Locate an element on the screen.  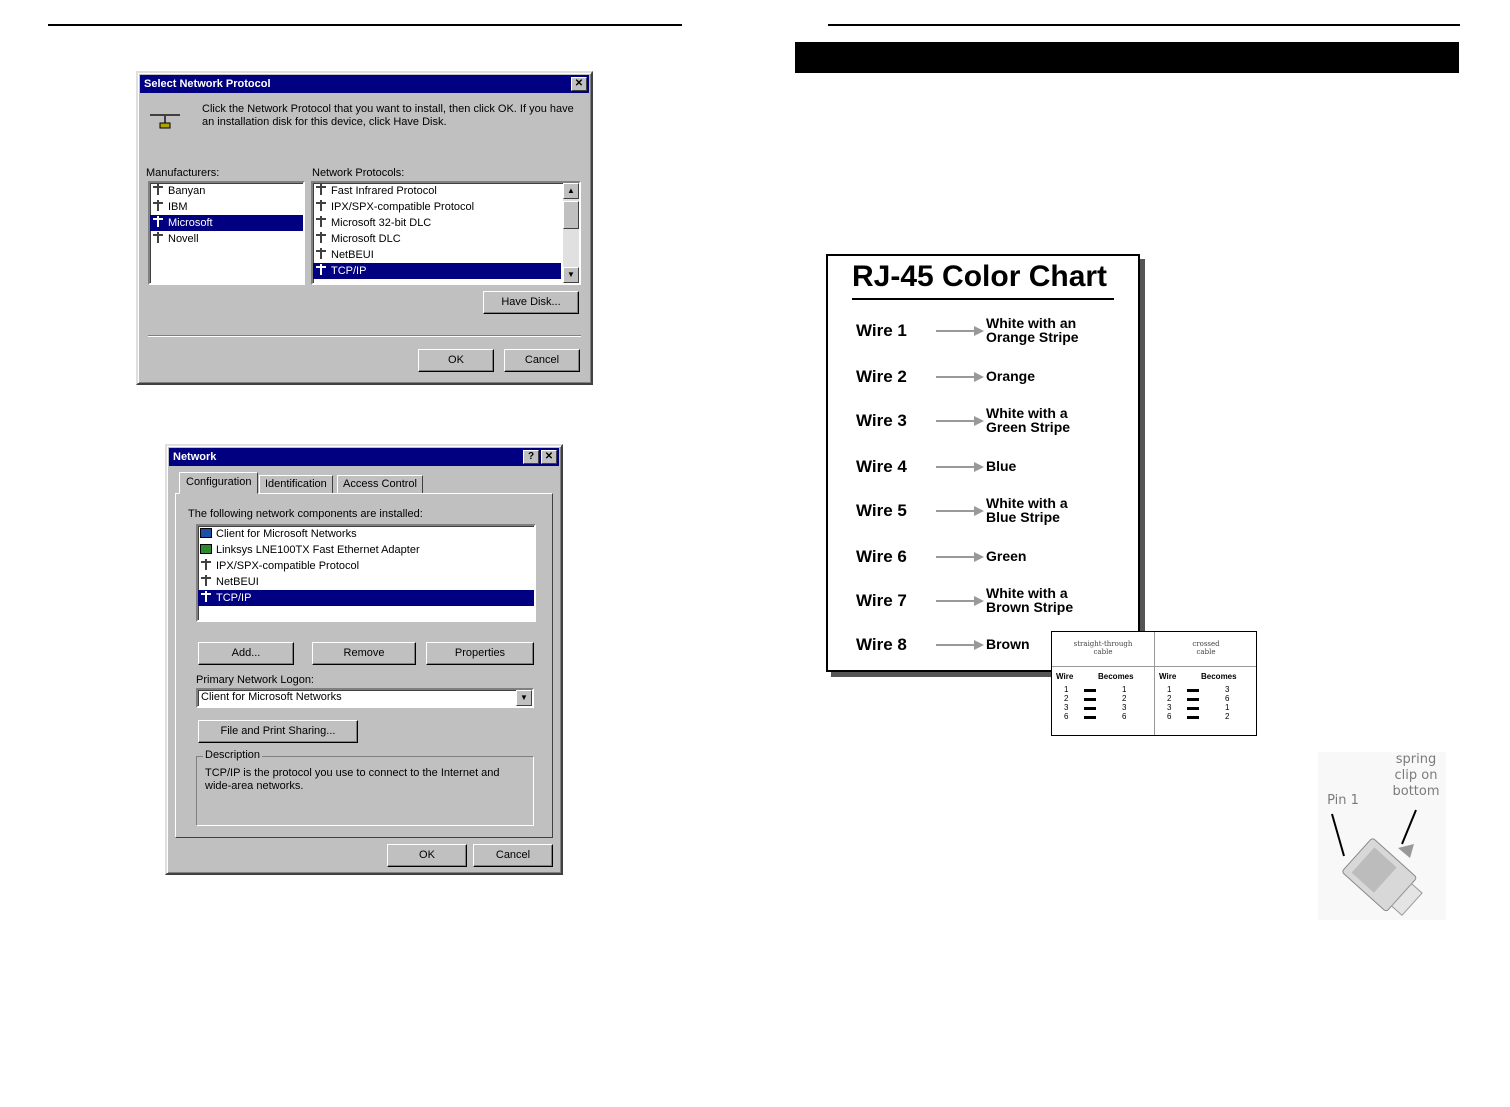
right-page-top-rule is located at coordinates (1144, 25).